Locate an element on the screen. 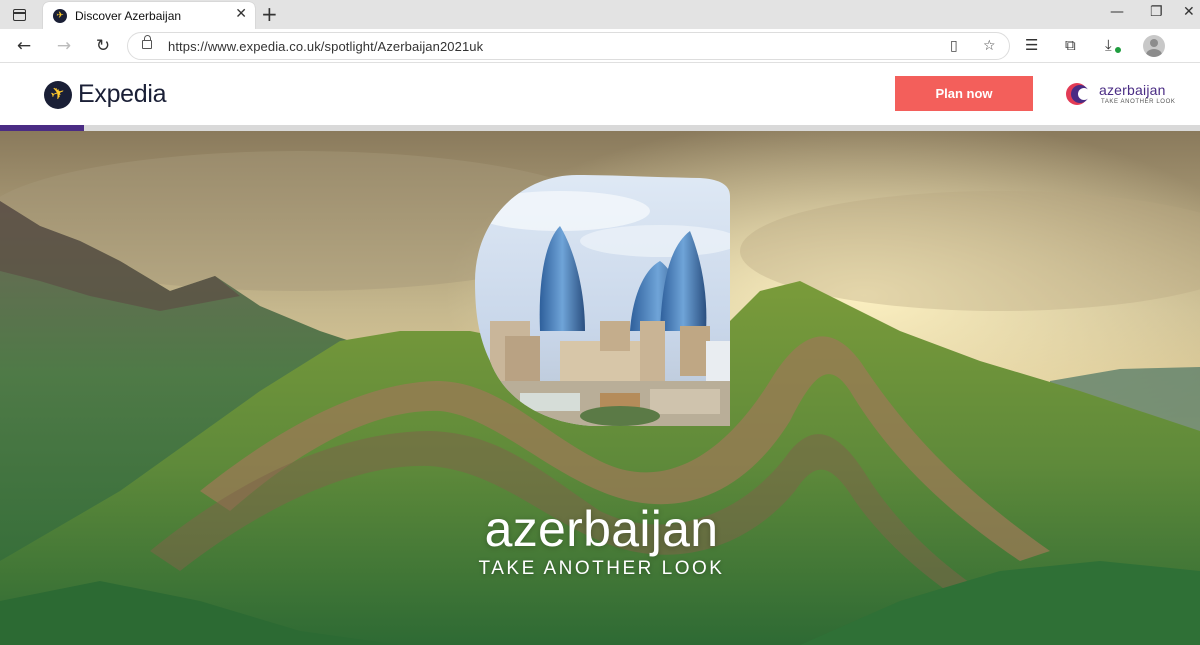 This screenshot has width=1200, height=645. browser-titlebar: Discover Azerbaijan ✕ + — ❐ ✕ is located at coordinates (600, 14).